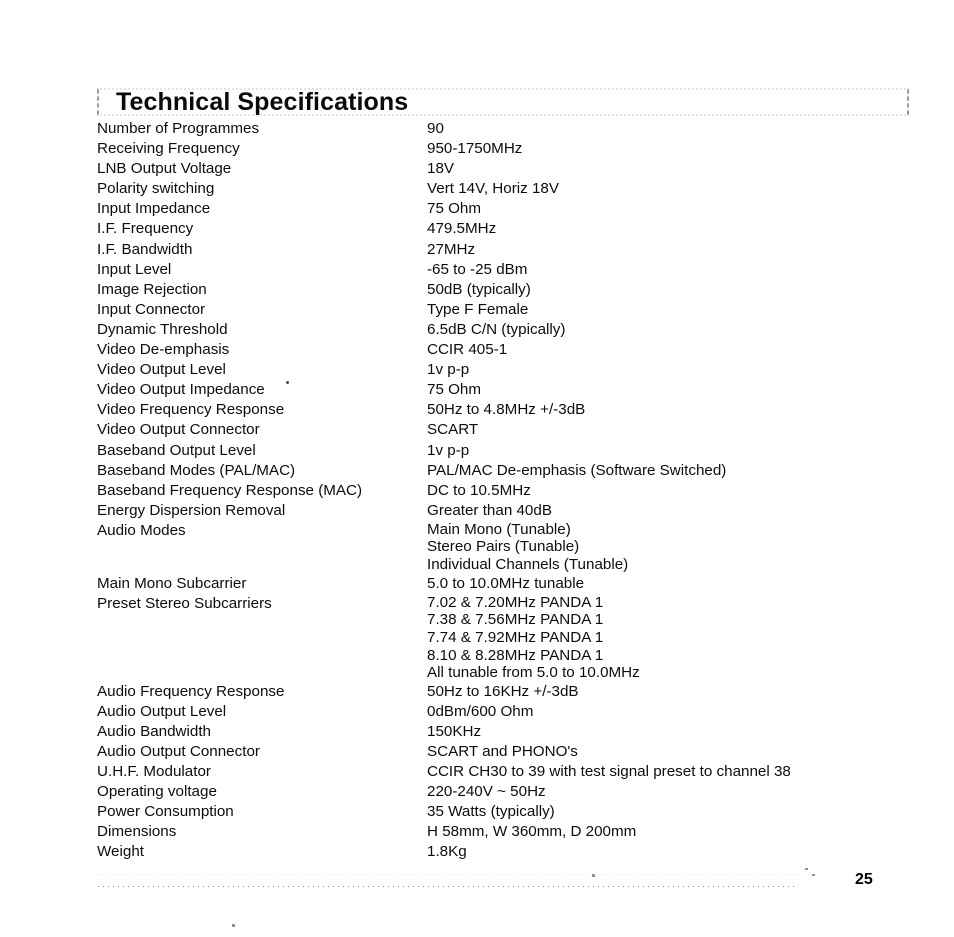 This screenshot has width=954, height=937. I want to click on scan-artifact-footer-dots-lower, so click(447, 885).